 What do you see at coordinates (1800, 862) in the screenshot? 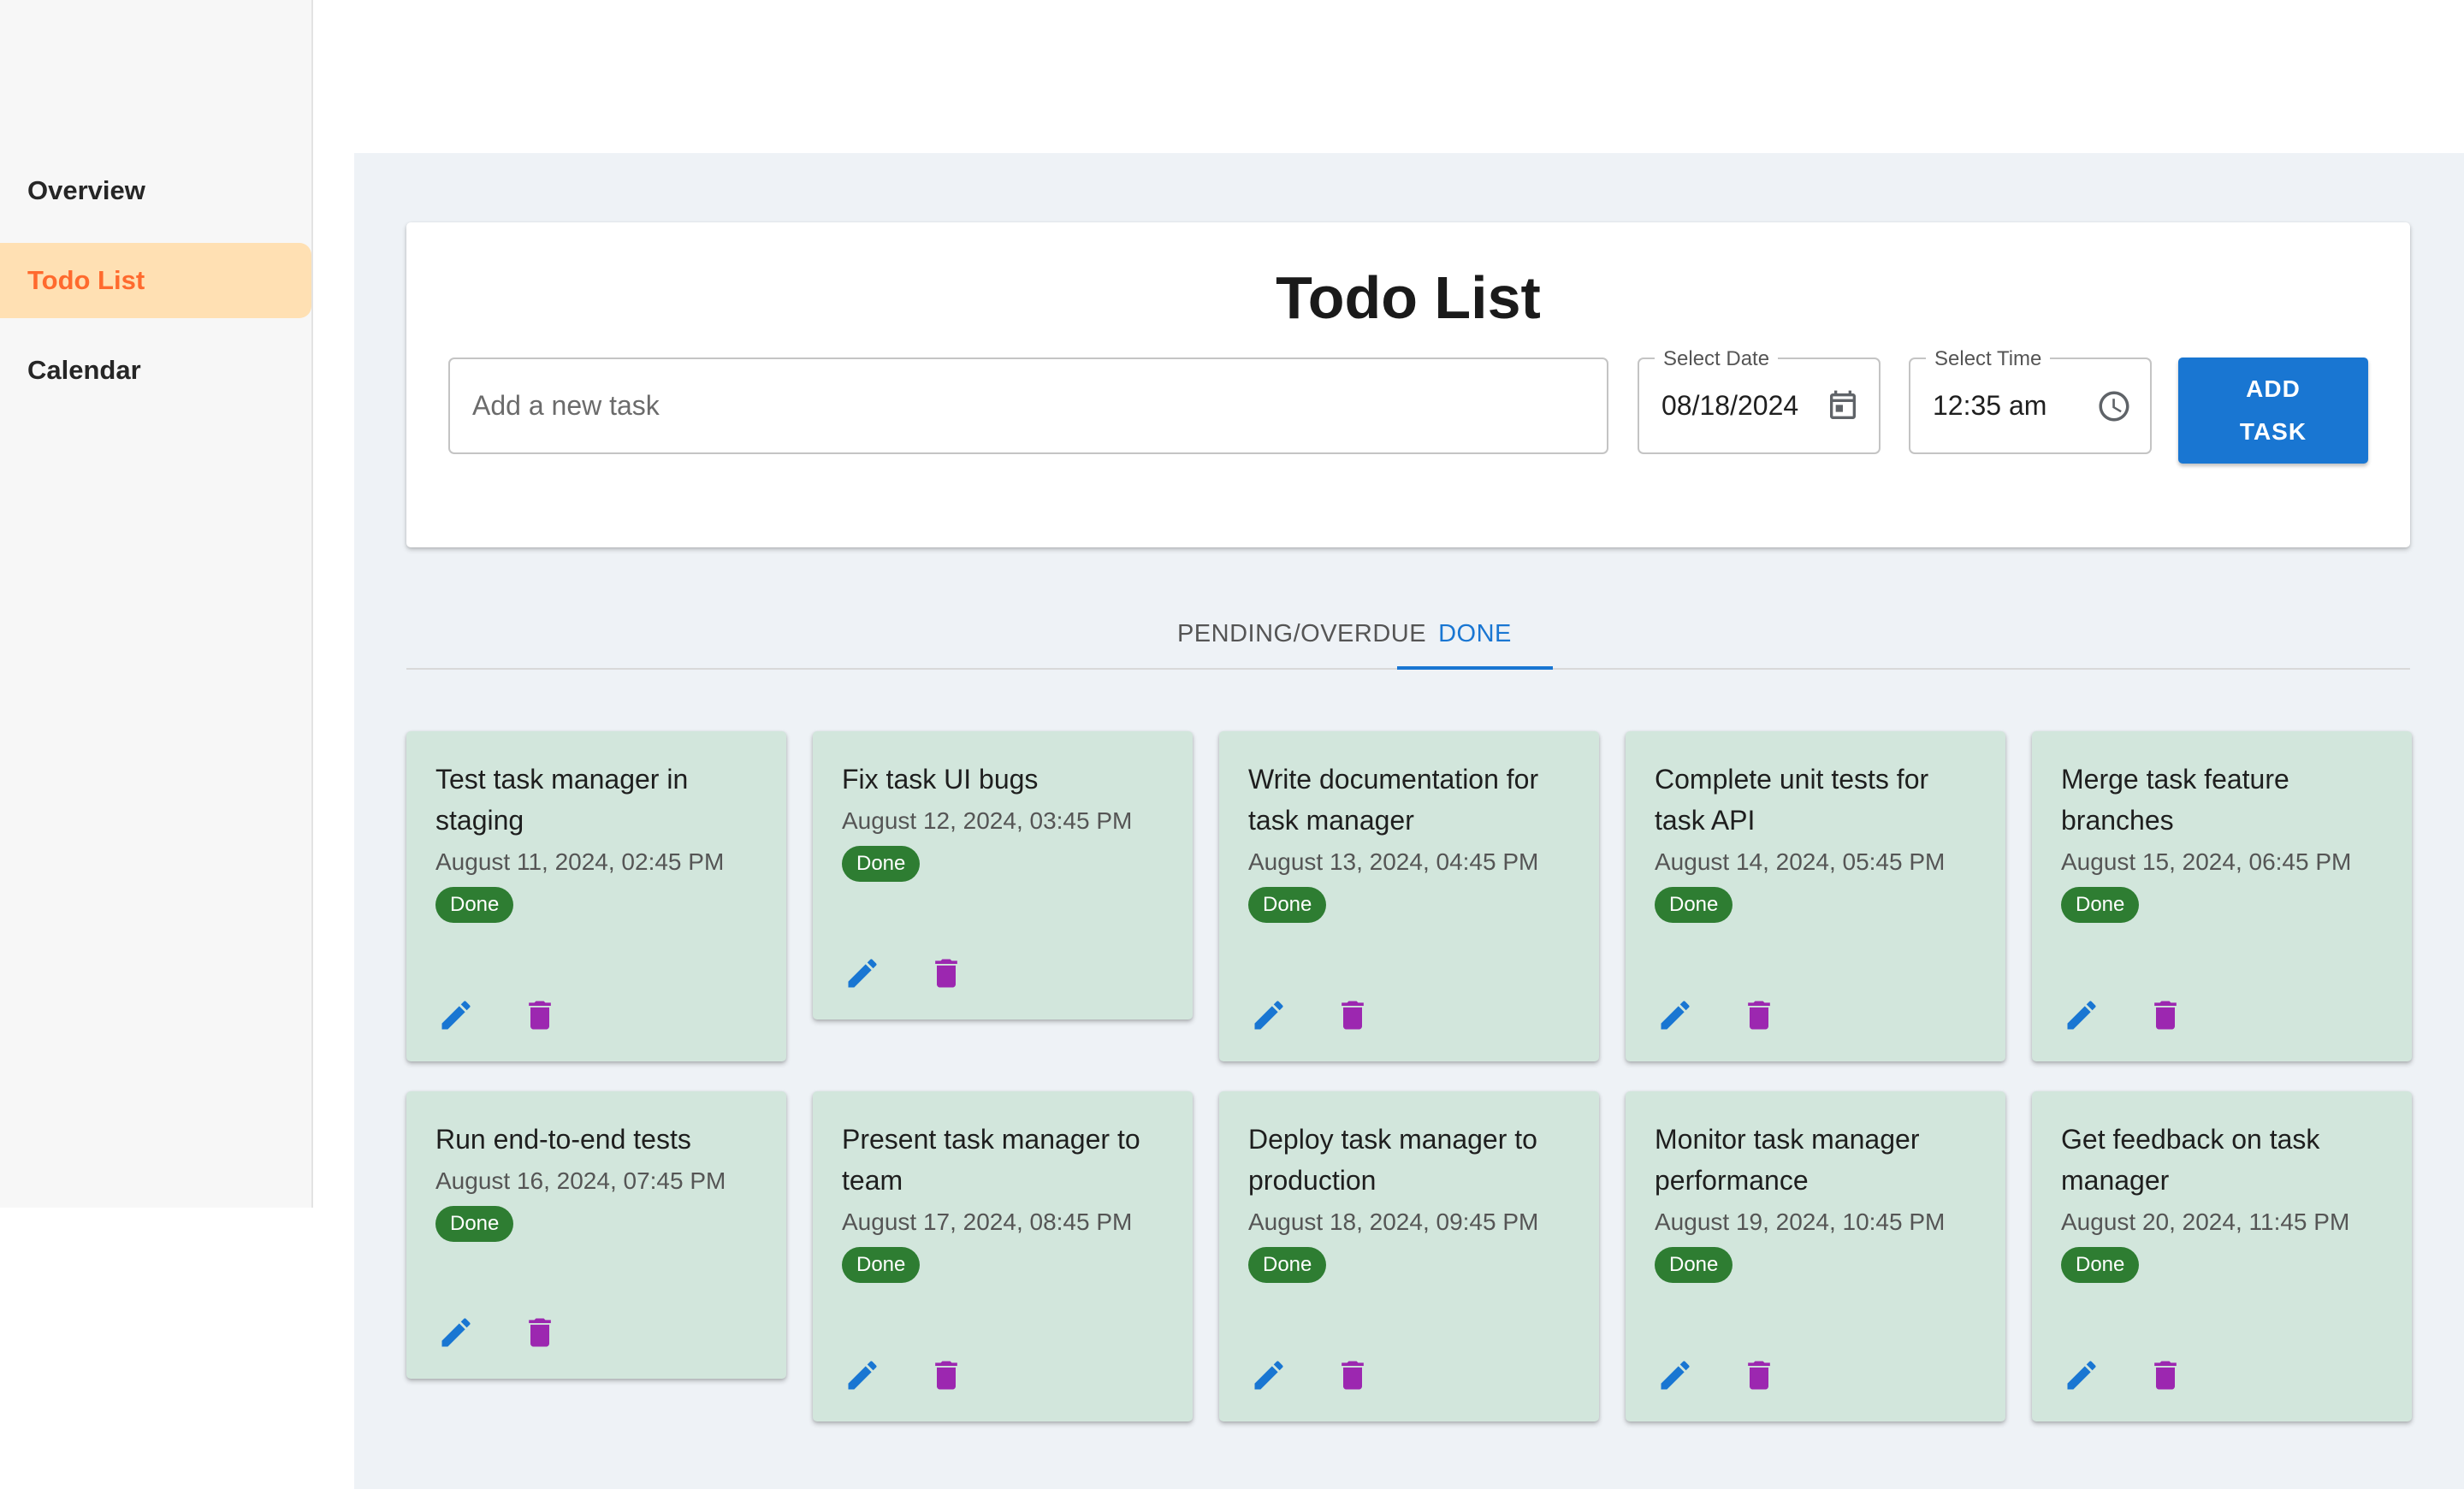
I see `task-date: August 14, 2024, 05:45 PM` at bounding box center [1800, 862].